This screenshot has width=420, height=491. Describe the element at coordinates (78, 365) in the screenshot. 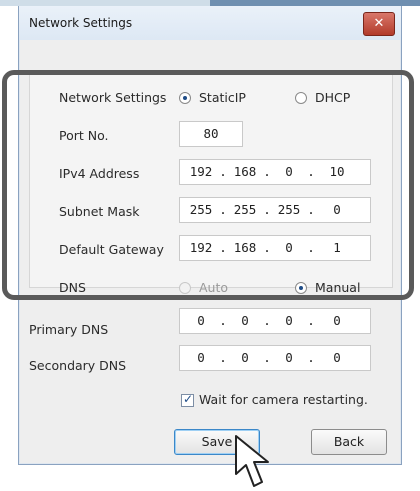

I see `secondary-dns-label: Secondary DNS` at that location.